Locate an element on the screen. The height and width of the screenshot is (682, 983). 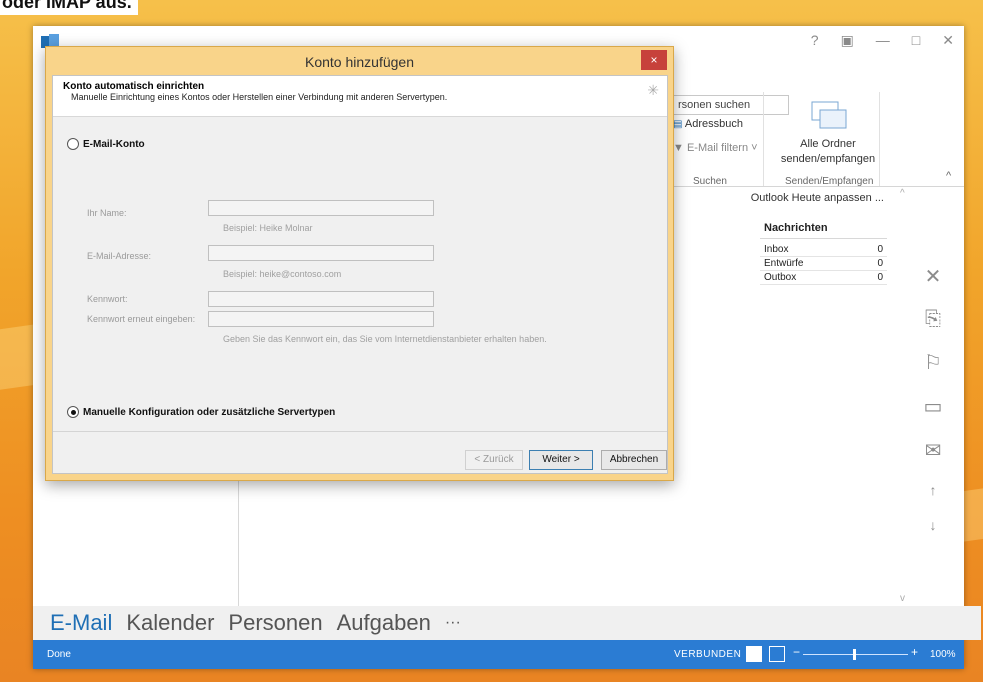
list-item: Inbox 0 is located at coordinates (823, 250).